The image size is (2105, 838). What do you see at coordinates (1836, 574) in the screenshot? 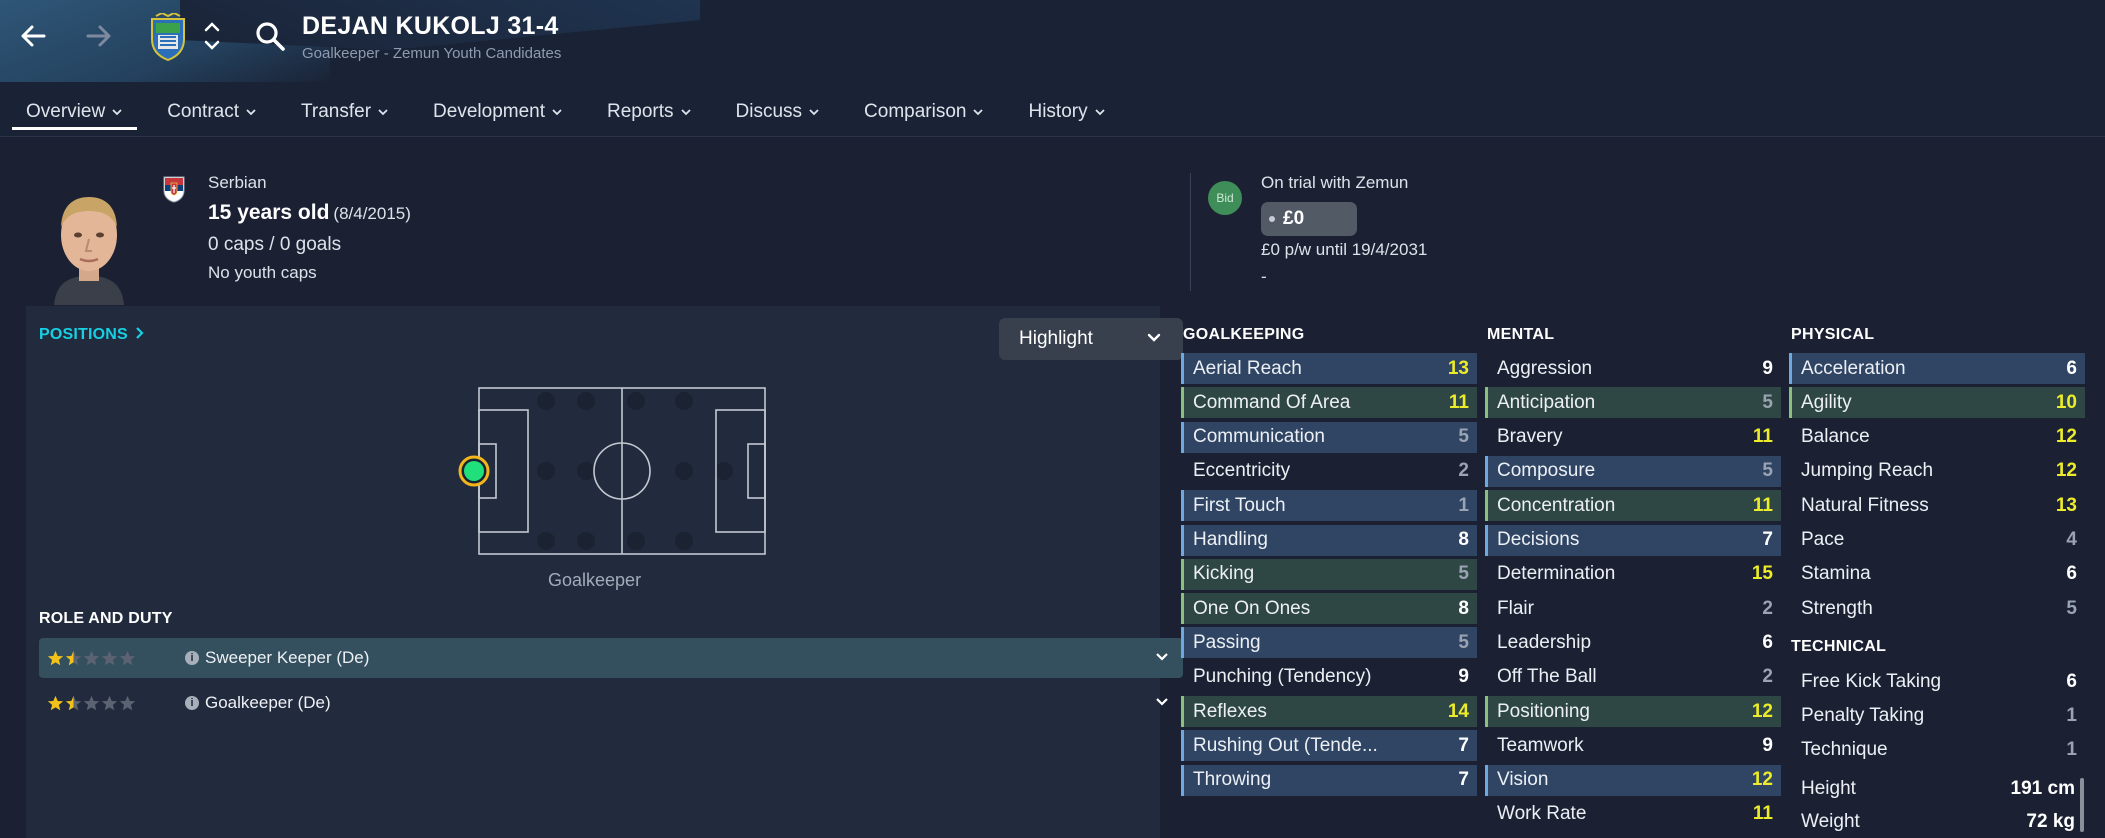
I see `attribute-name: Stamina` at bounding box center [1836, 574].